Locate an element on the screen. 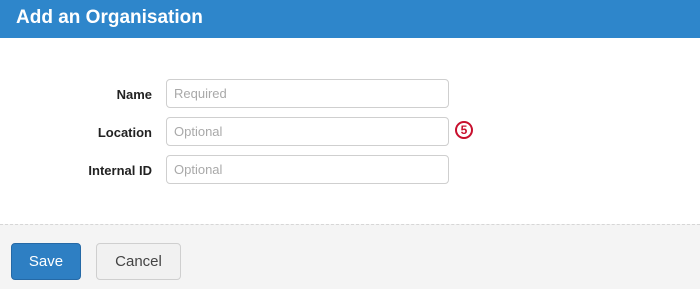 This screenshot has height=289, width=700. name-input is located at coordinates (307, 93).